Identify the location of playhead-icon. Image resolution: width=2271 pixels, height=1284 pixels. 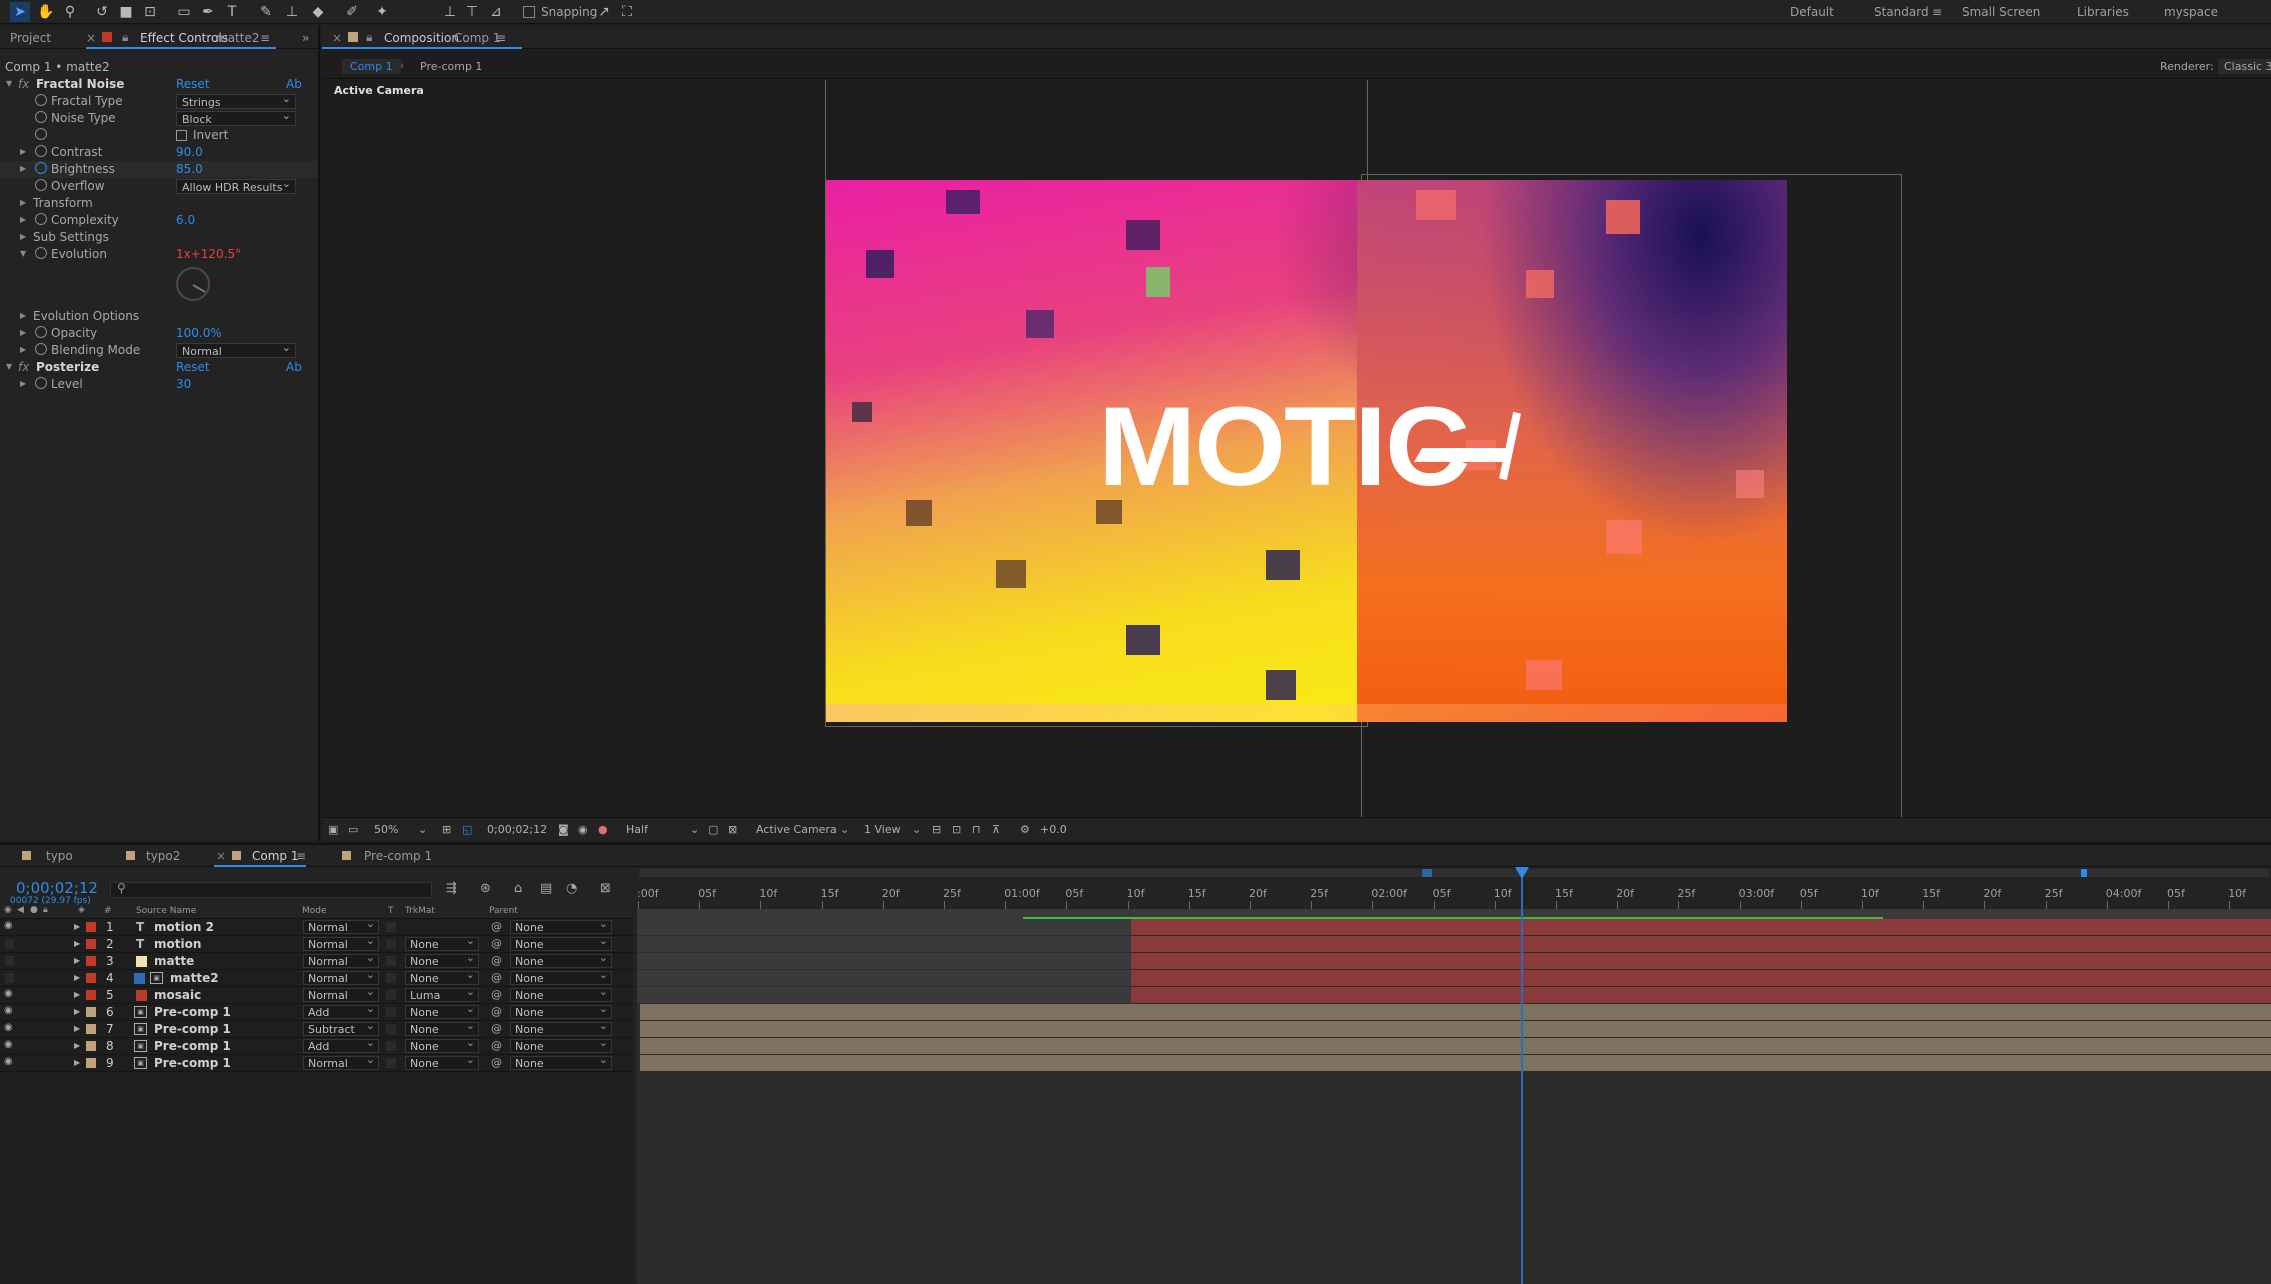
(1522, 873).